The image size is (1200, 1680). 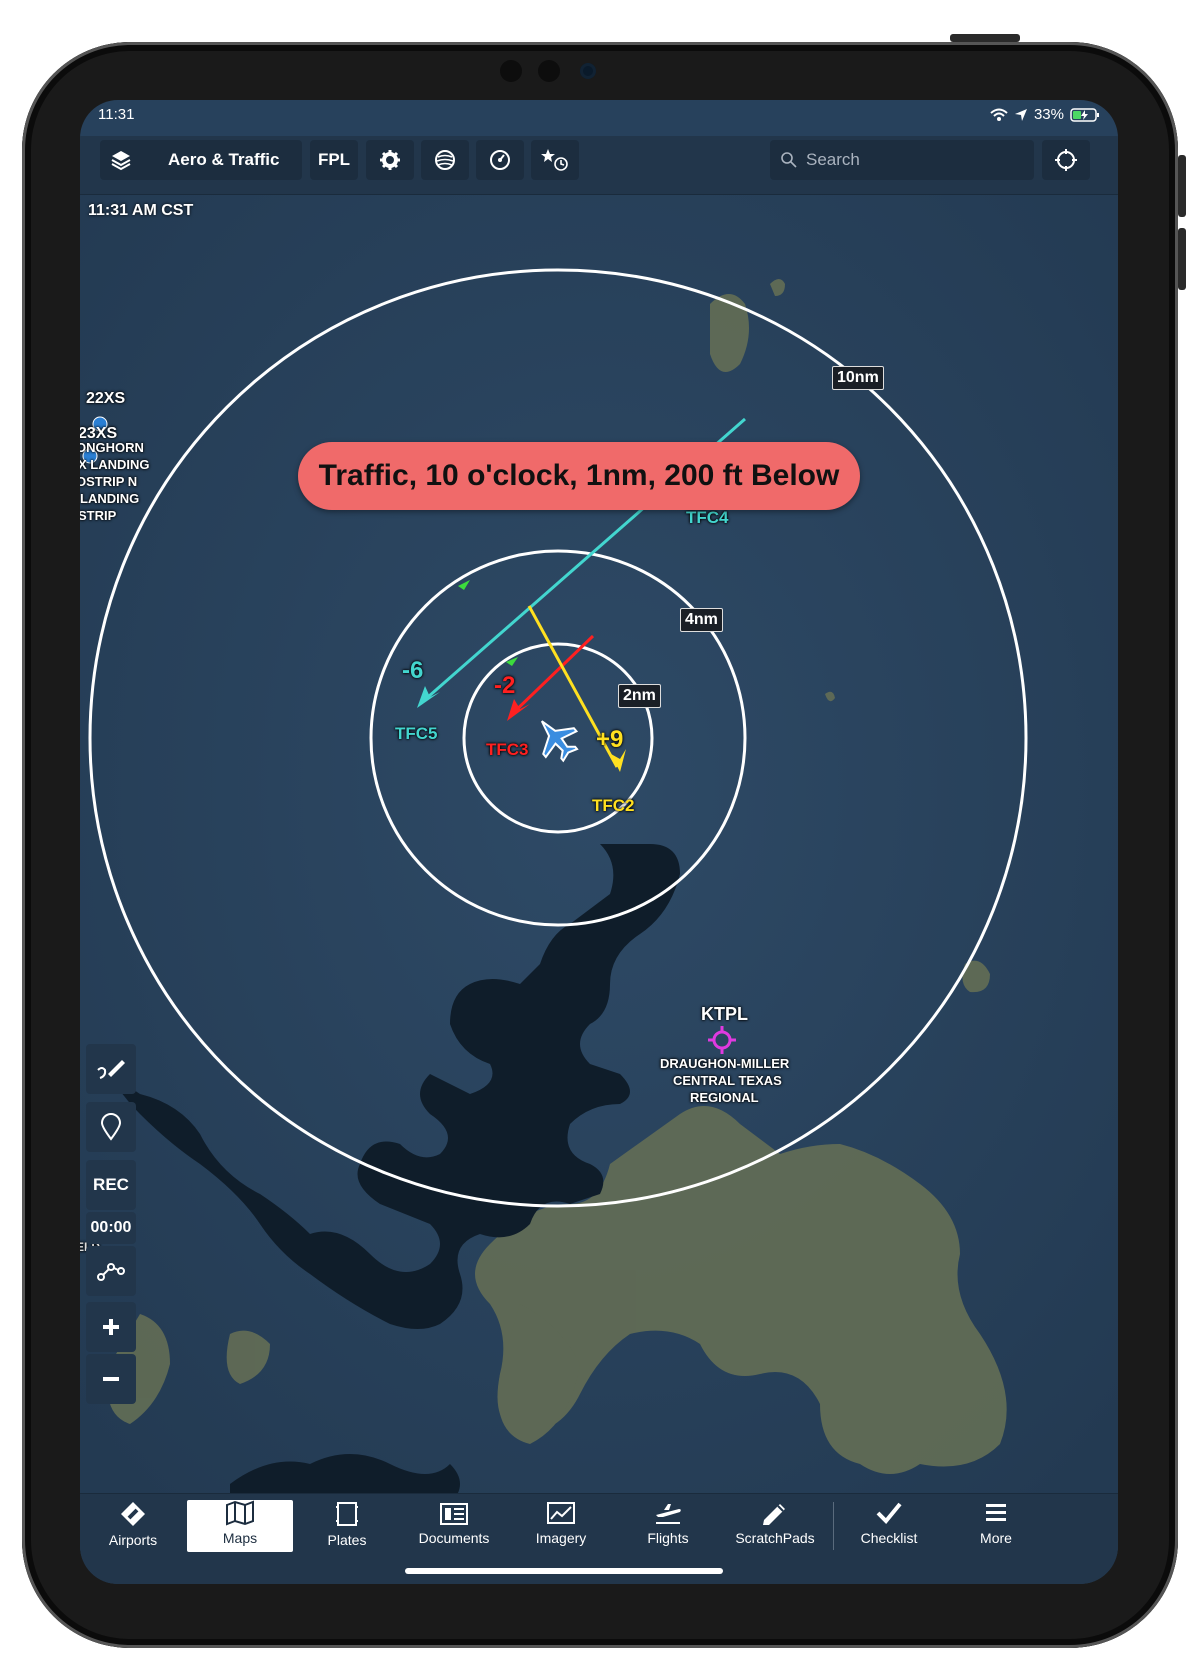 I want to click on route-icon, so click(x=111, y=1272).